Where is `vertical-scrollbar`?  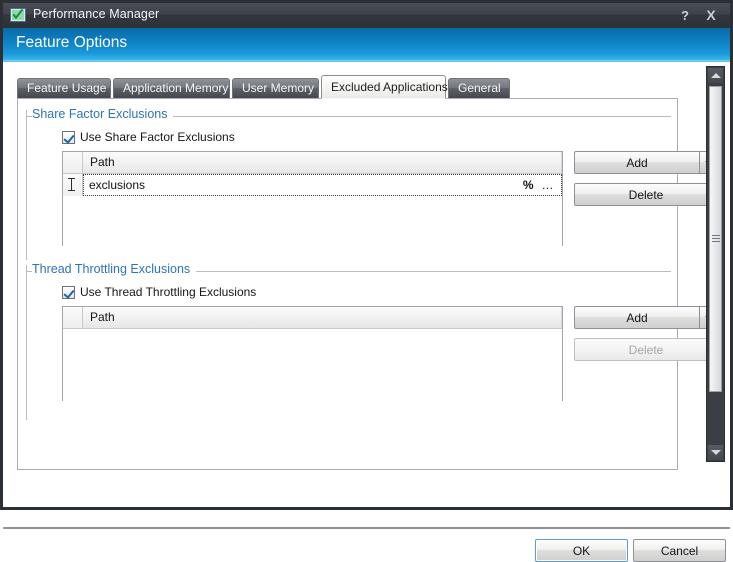
vertical-scrollbar is located at coordinates (715, 264).